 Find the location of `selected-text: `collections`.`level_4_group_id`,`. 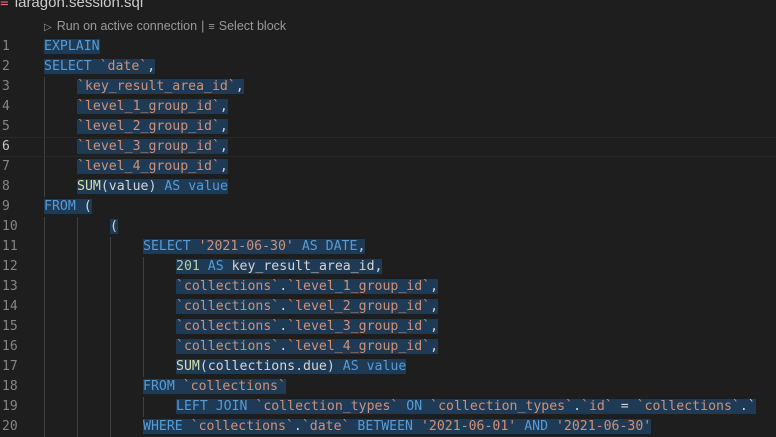

selected-text: `collections`.`level_4_group_id`, is located at coordinates (307, 346).